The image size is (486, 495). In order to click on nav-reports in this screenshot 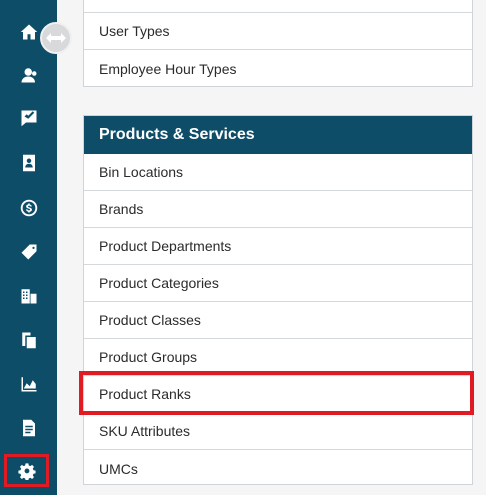, I will do `click(28, 384)`.